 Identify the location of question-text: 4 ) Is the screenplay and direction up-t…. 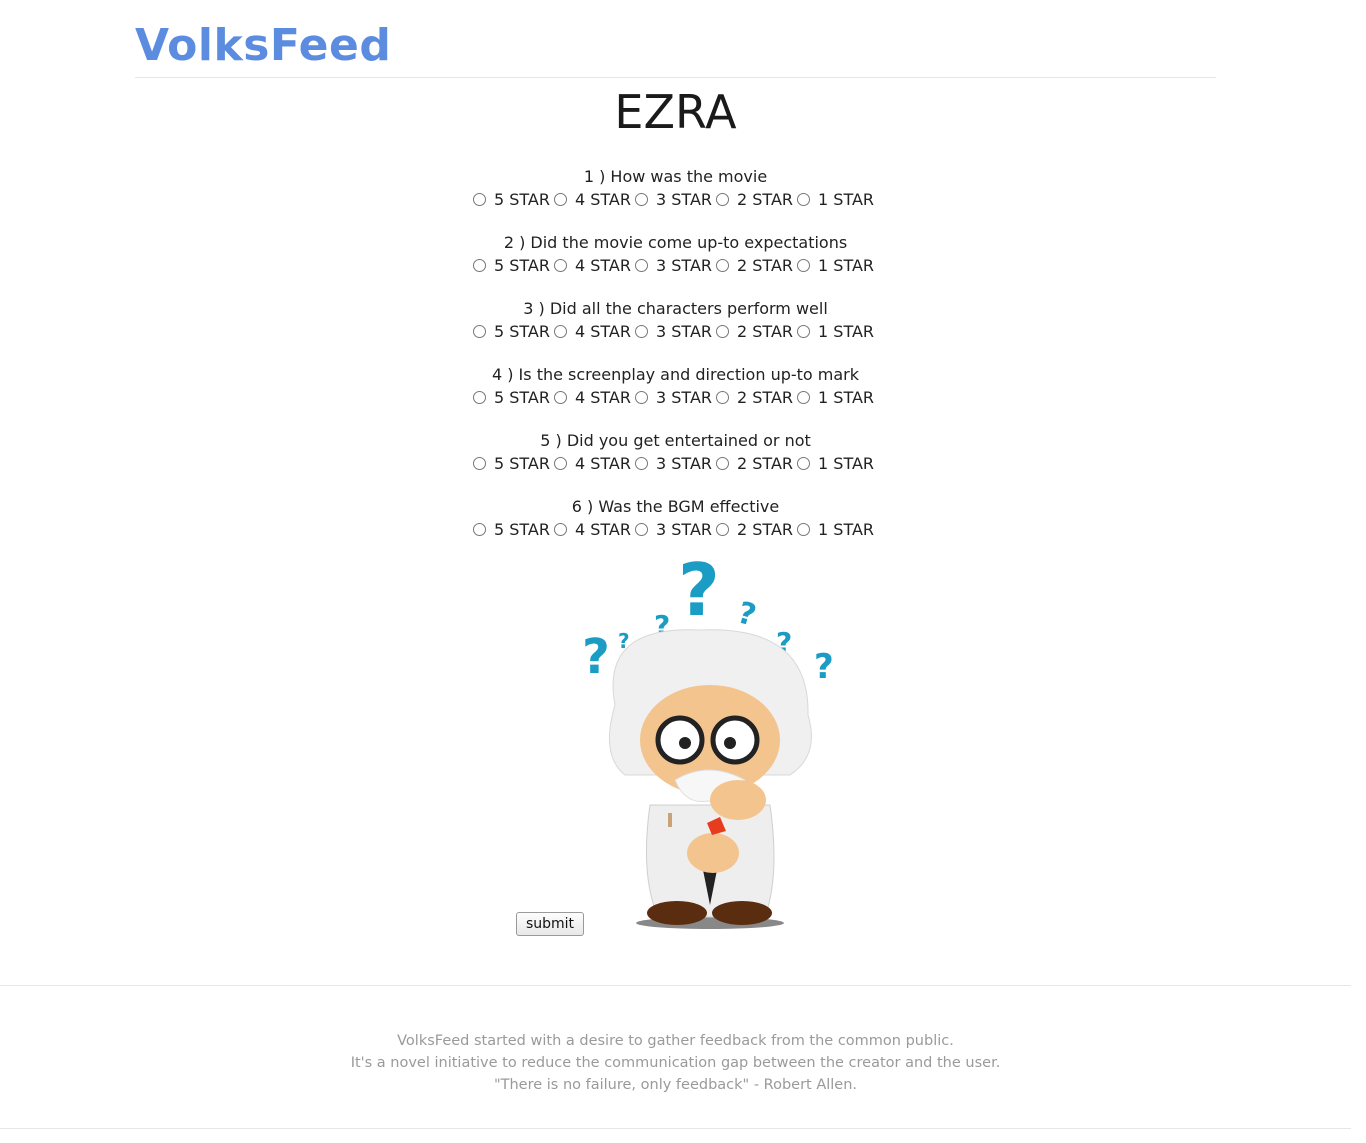
(675, 374).